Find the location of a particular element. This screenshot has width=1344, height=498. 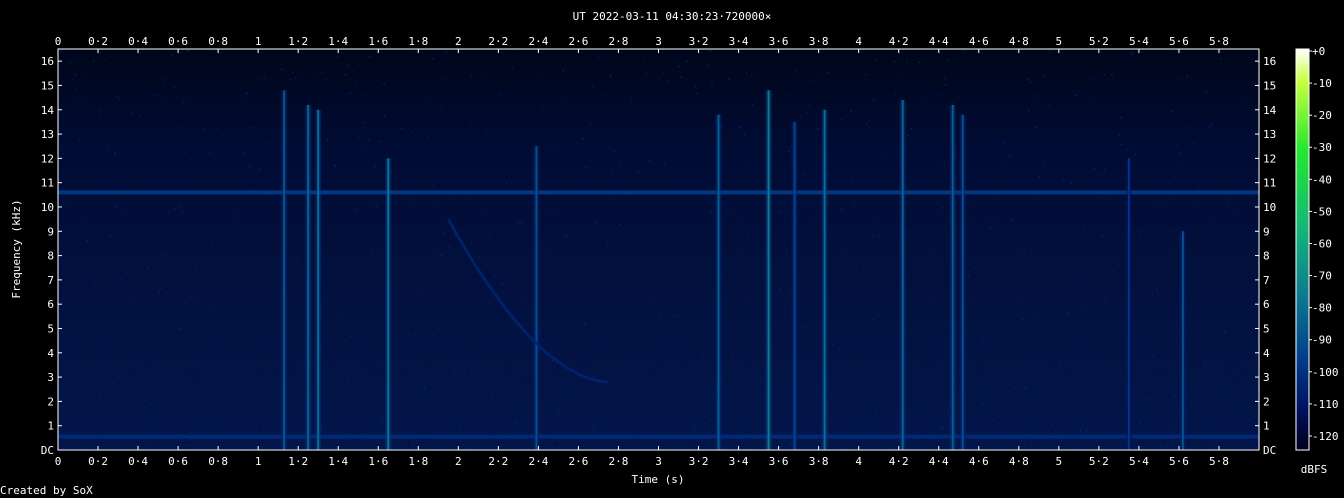

y-tick-label-left: 10 is located at coordinates (47, 207).